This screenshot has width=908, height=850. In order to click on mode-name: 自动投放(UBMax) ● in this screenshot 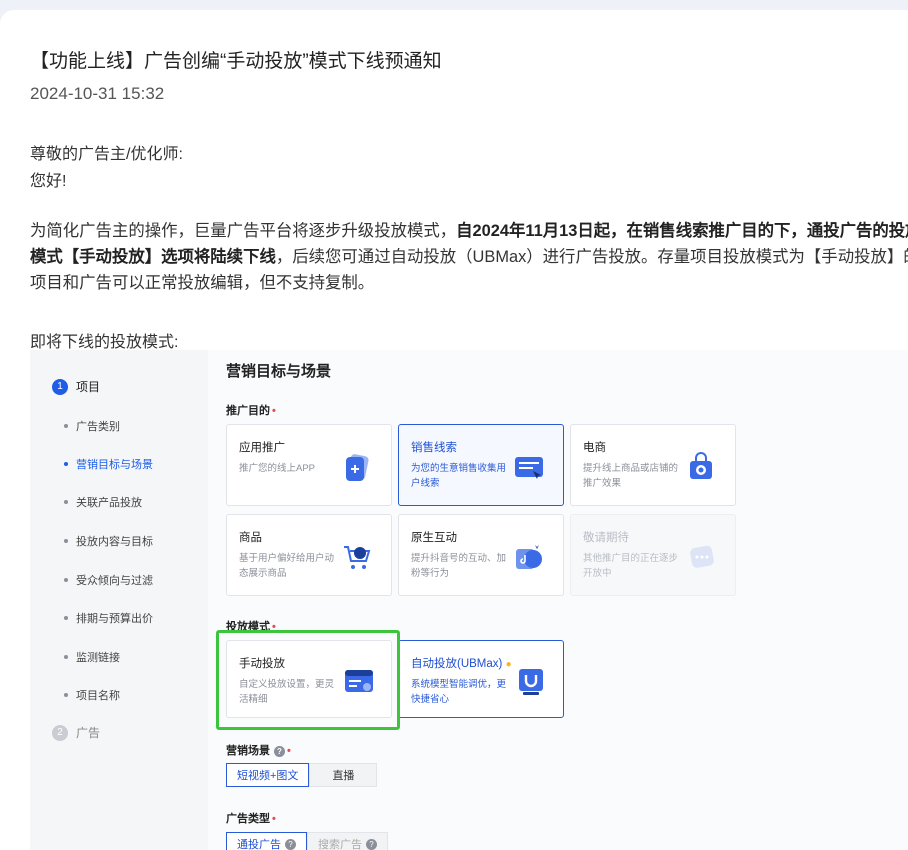, I will do `click(461, 663)`.